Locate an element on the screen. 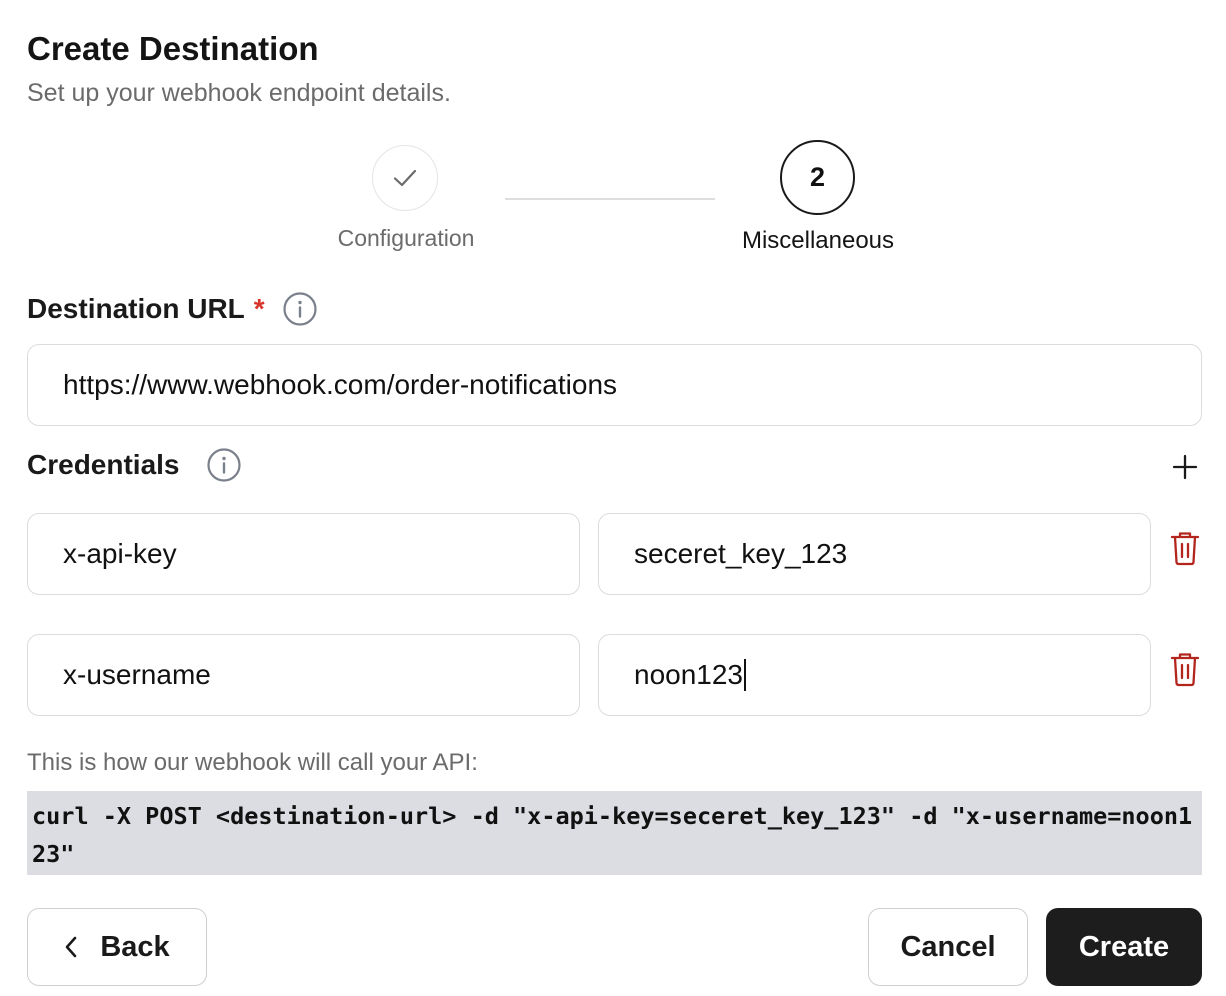  credential-key-input: x-api-key is located at coordinates (303, 554).